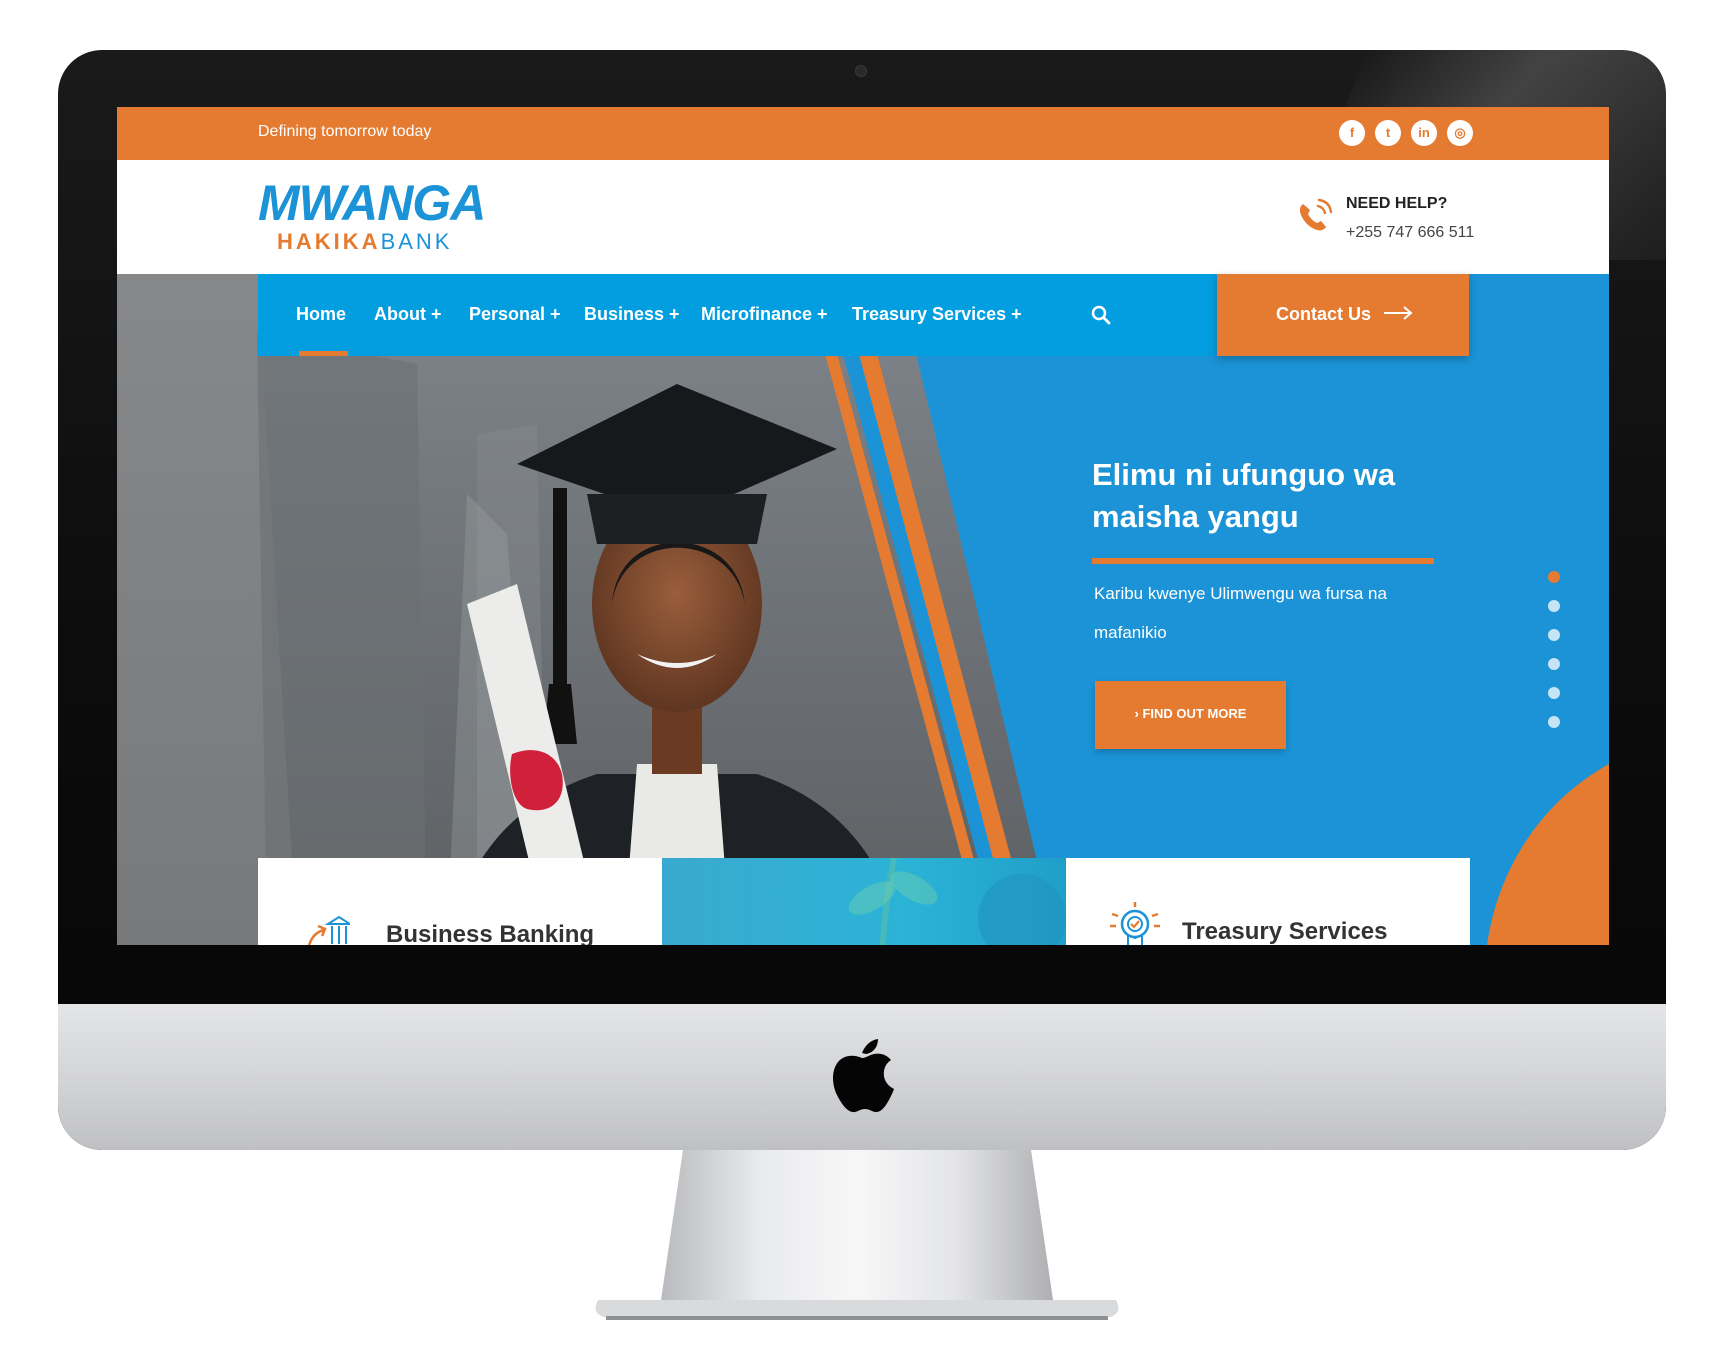 This screenshot has width=1713, height=1366. I want to click on contact-us-button: Contact Us, so click(1343, 315).